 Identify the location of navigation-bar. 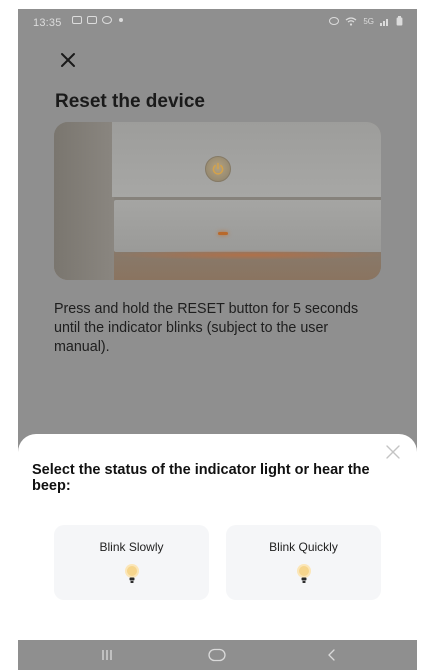
(217, 655).